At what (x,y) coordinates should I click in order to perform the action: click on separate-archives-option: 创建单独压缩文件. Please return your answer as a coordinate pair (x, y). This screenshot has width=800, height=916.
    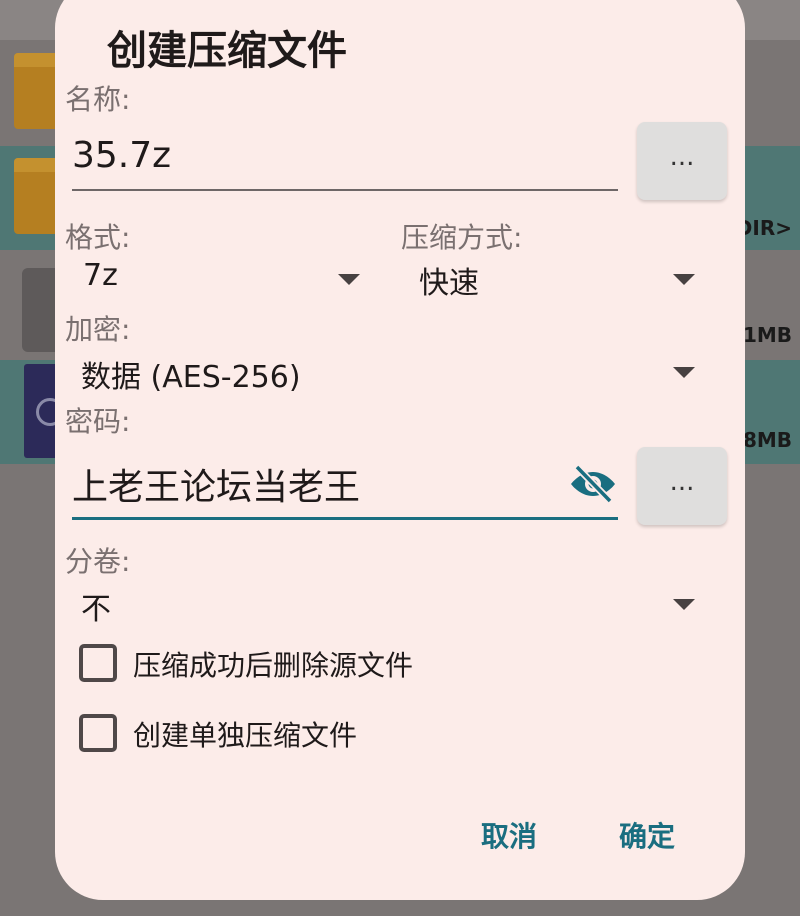
    Looking at the image, I should click on (289, 734).